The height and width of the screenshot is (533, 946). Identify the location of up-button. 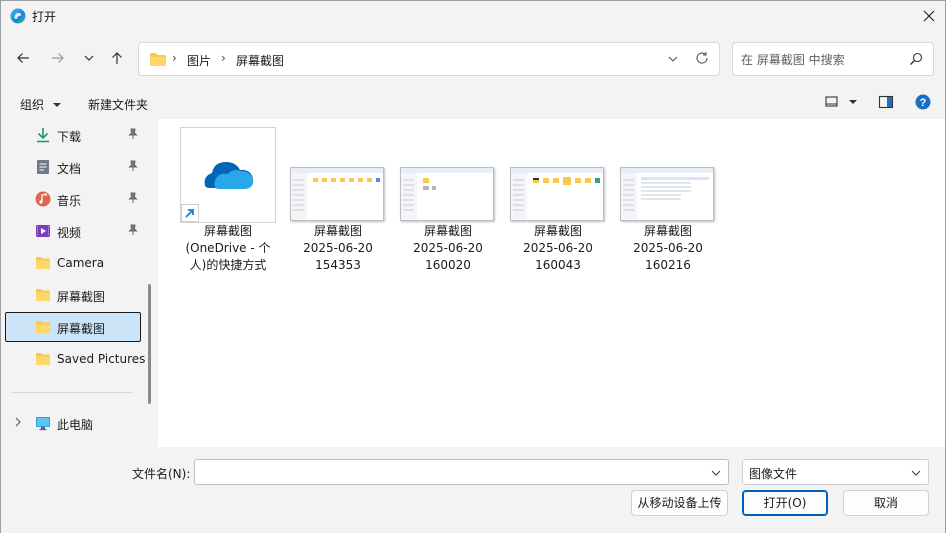
(117, 58).